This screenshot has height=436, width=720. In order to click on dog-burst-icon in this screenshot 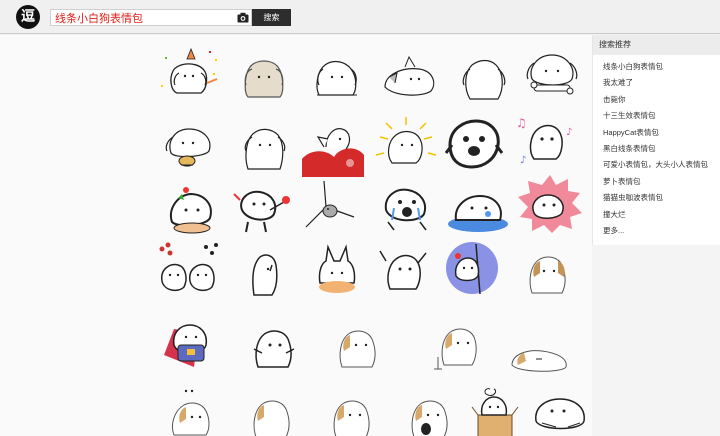, I will do `click(550, 204)`.